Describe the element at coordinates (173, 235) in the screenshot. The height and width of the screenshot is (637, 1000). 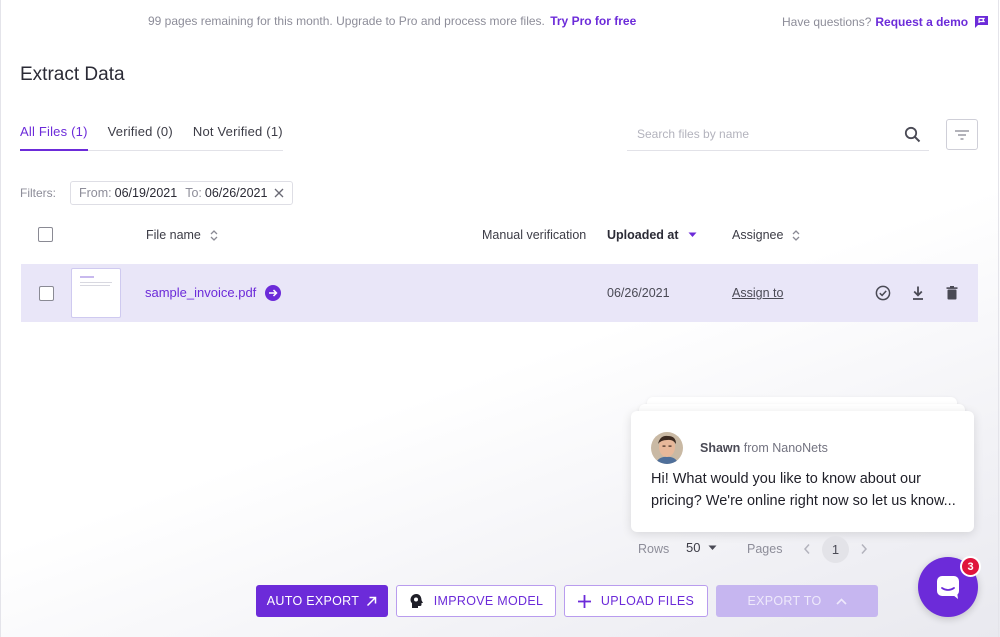
I see `file-name-header-label: File name` at that location.